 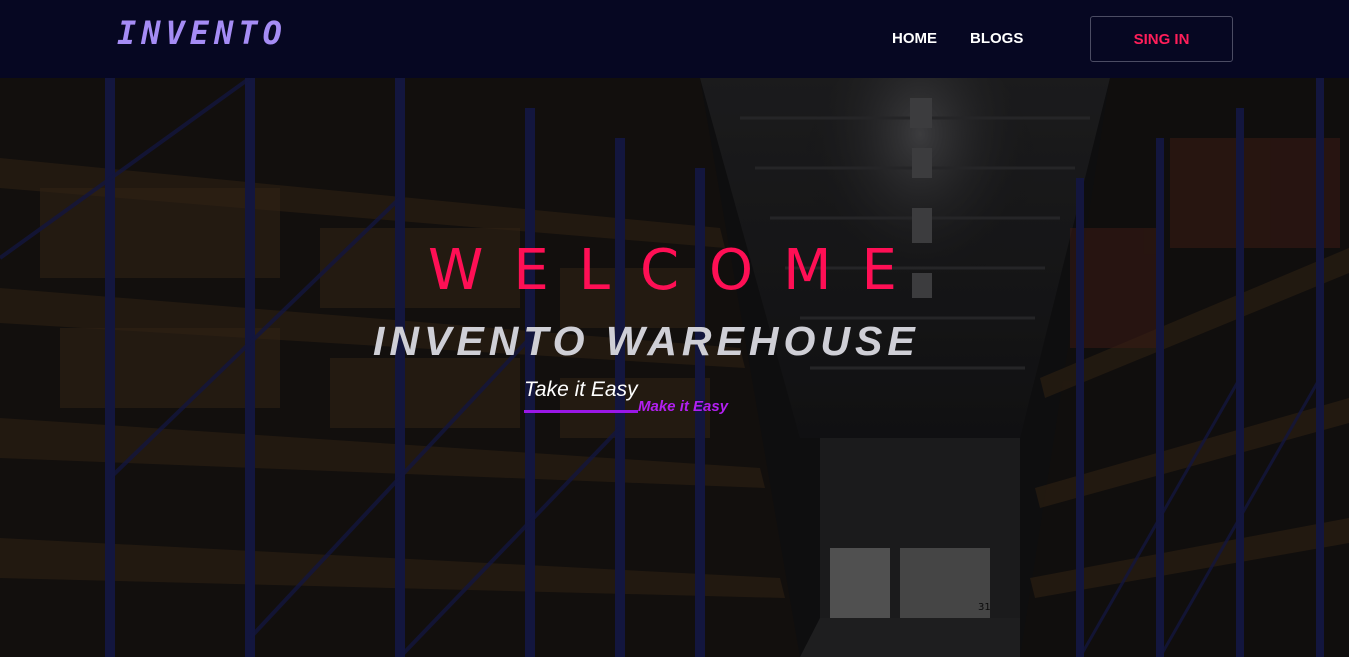 What do you see at coordinates (1161, 39) in the screenshot?
I see `signin-button: SING IN` at bounding box center [1161, 39].